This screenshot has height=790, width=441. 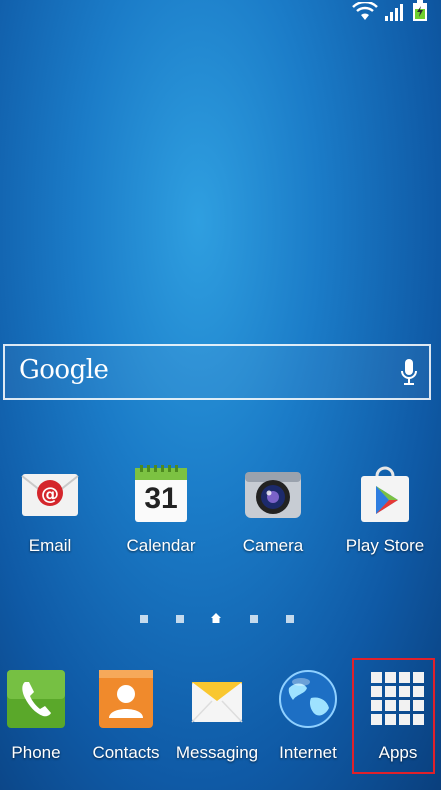 What do you see at coordinates (36, 699) in the screenshot?
I see `phone-icon` at bounding box center [36, 699].